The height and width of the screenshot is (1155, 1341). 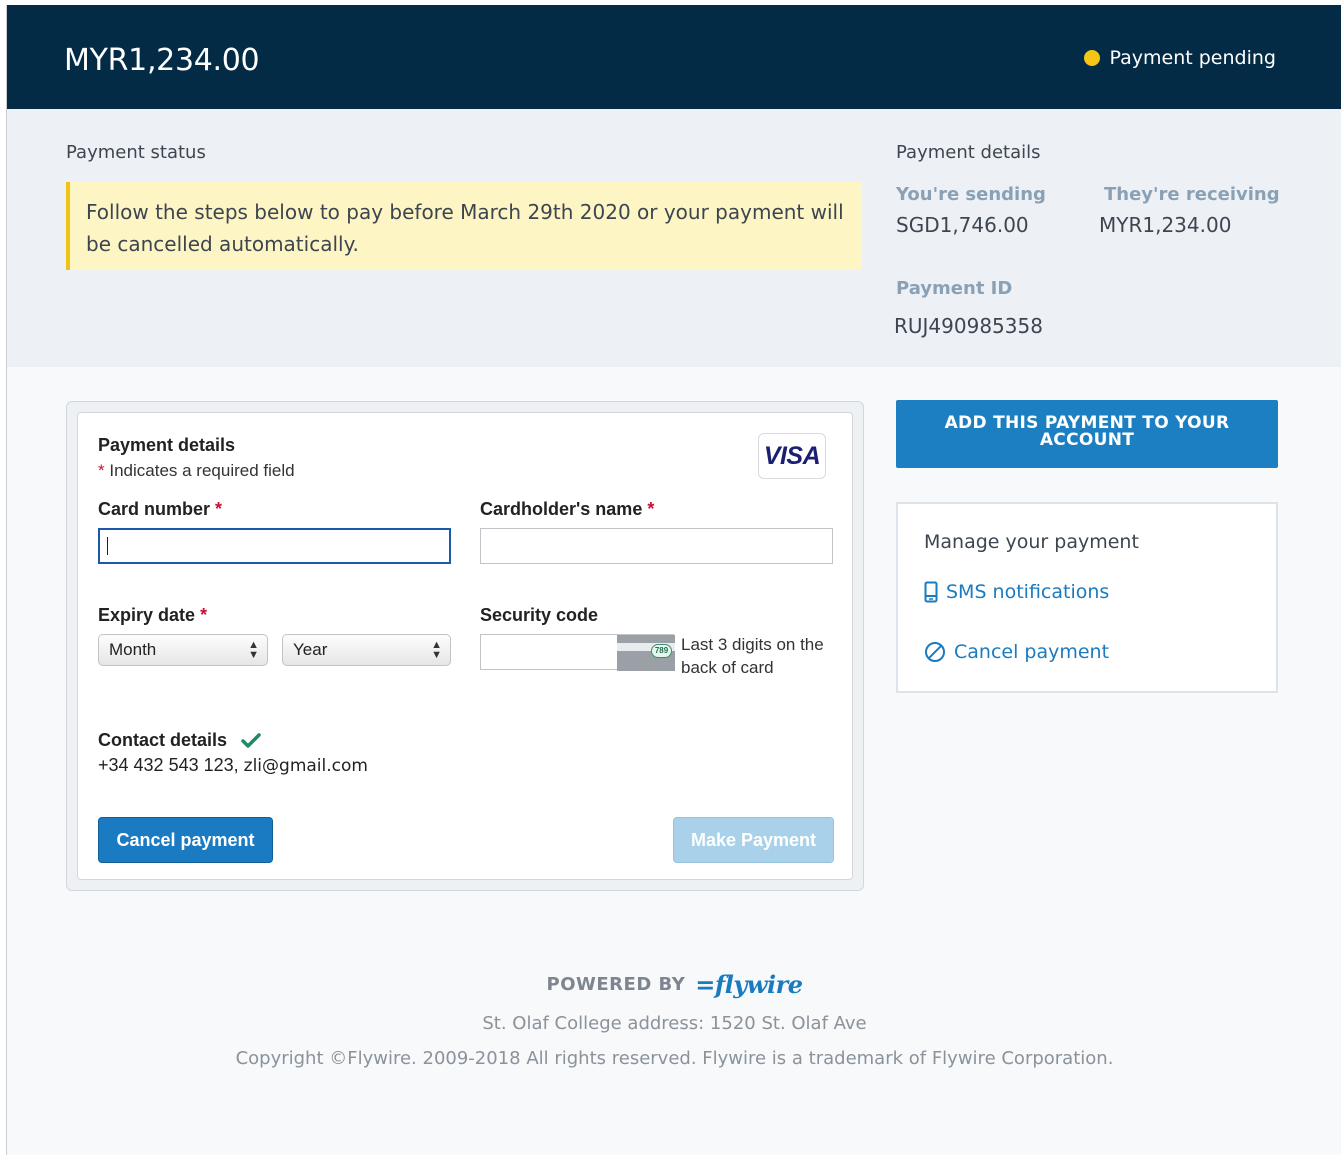 I want to click on status-dot-icon, so click(x=1091, y=58).